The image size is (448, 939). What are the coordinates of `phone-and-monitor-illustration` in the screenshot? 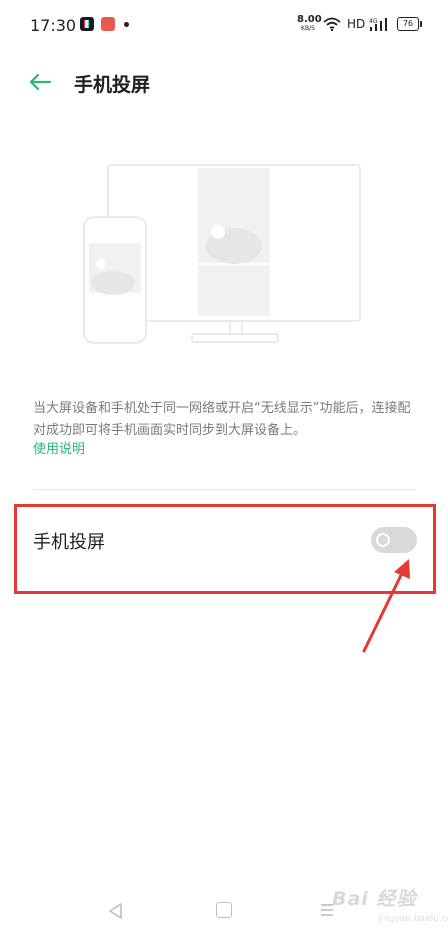 It's located at (222, 254).